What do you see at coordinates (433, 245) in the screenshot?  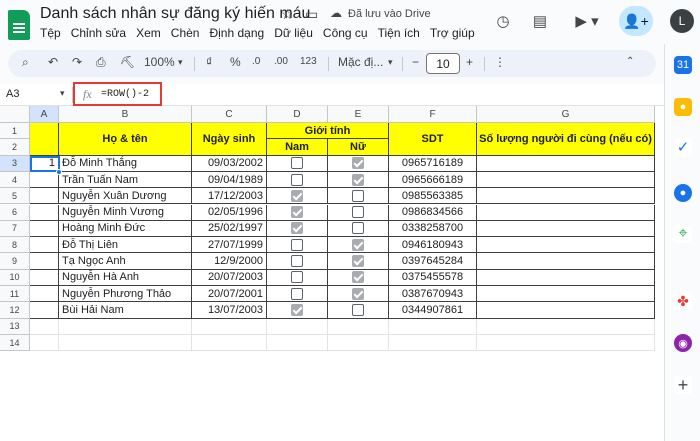 I see `cell-phone: 0946180943` at bounding box center [433, 245].